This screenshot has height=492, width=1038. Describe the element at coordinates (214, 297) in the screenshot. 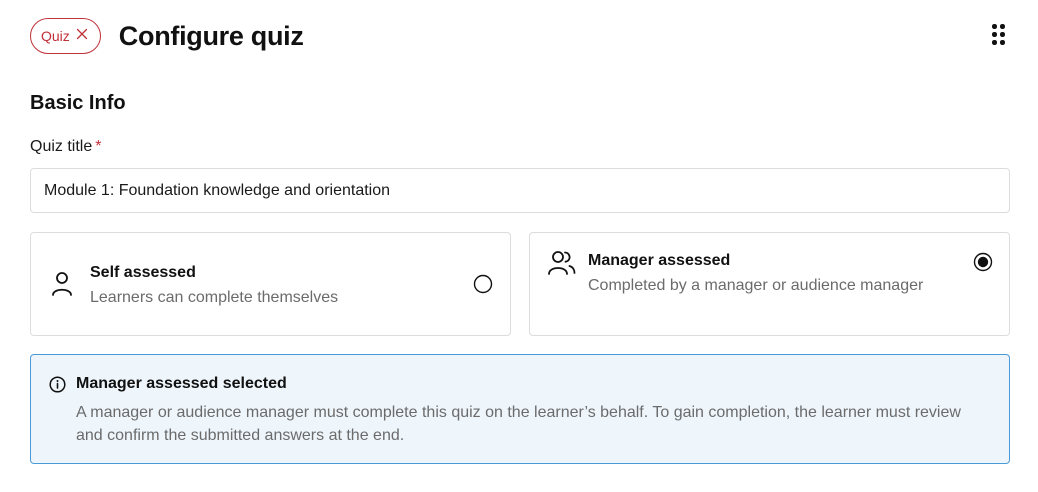

I see `self-assessed-description: Learners can complete themselves` at that location.